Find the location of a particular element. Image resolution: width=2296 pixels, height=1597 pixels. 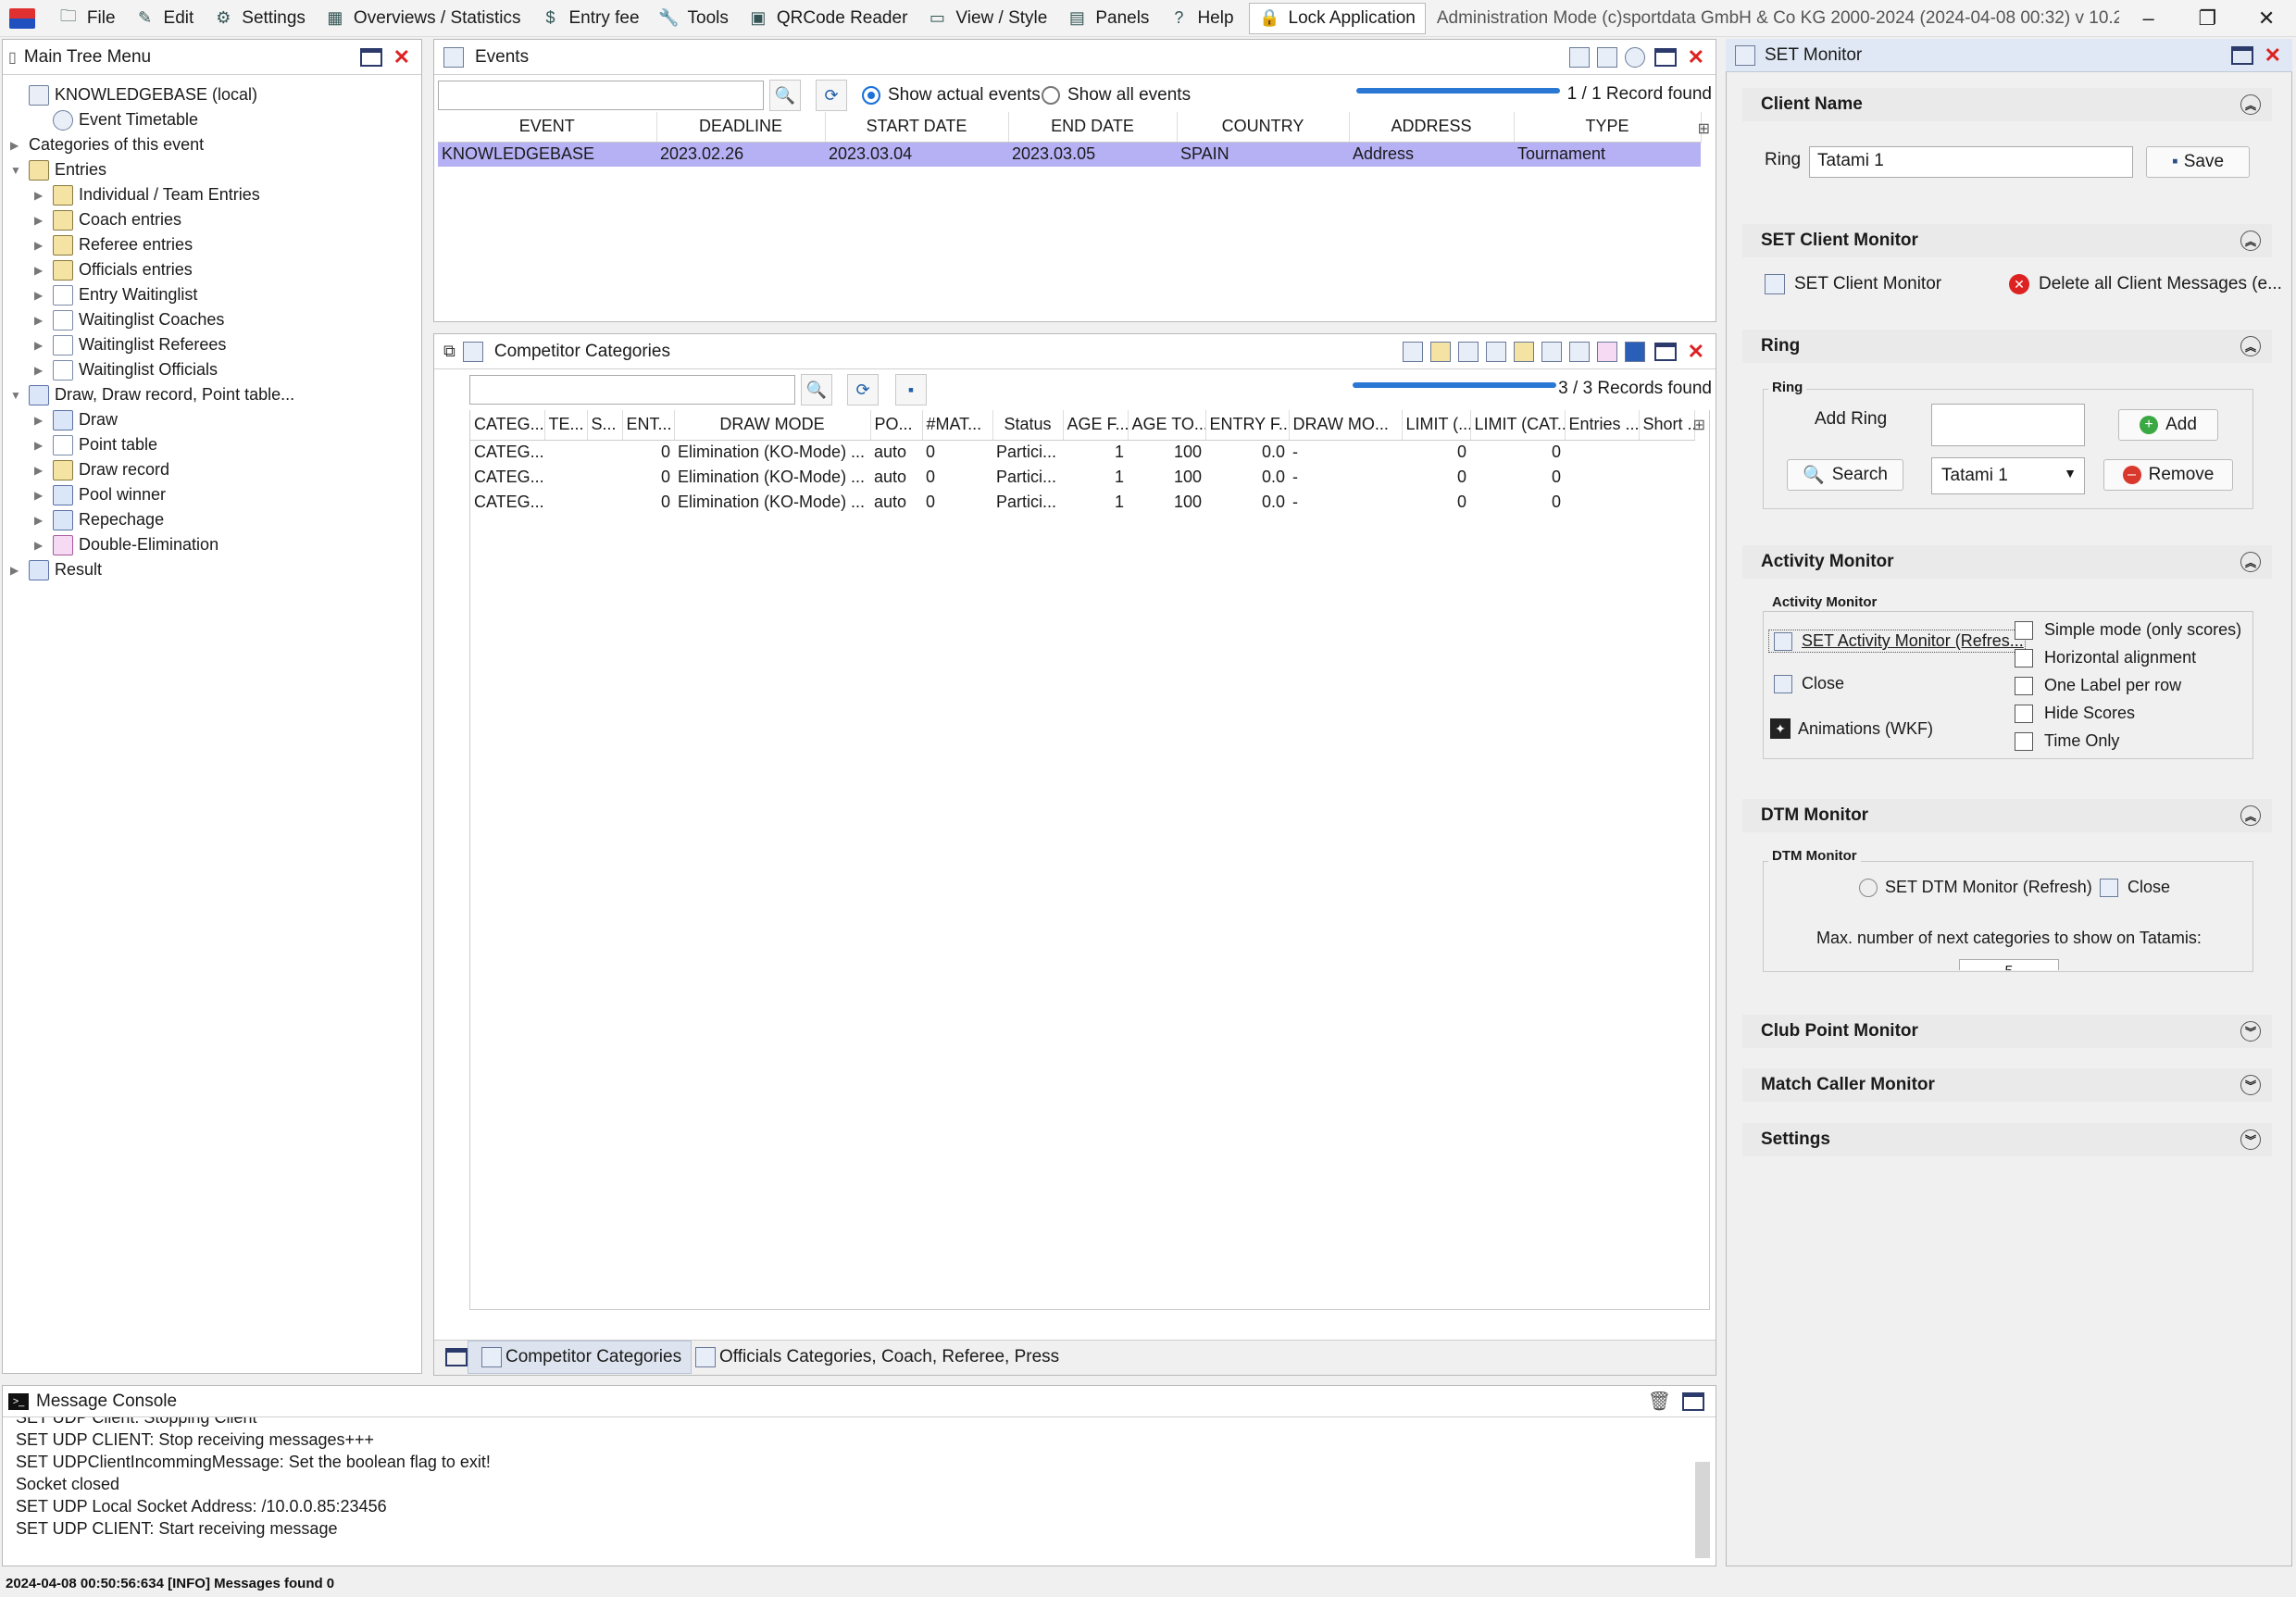

collapse-arrow-icon: ▼ is located at coordinates (16, 170).